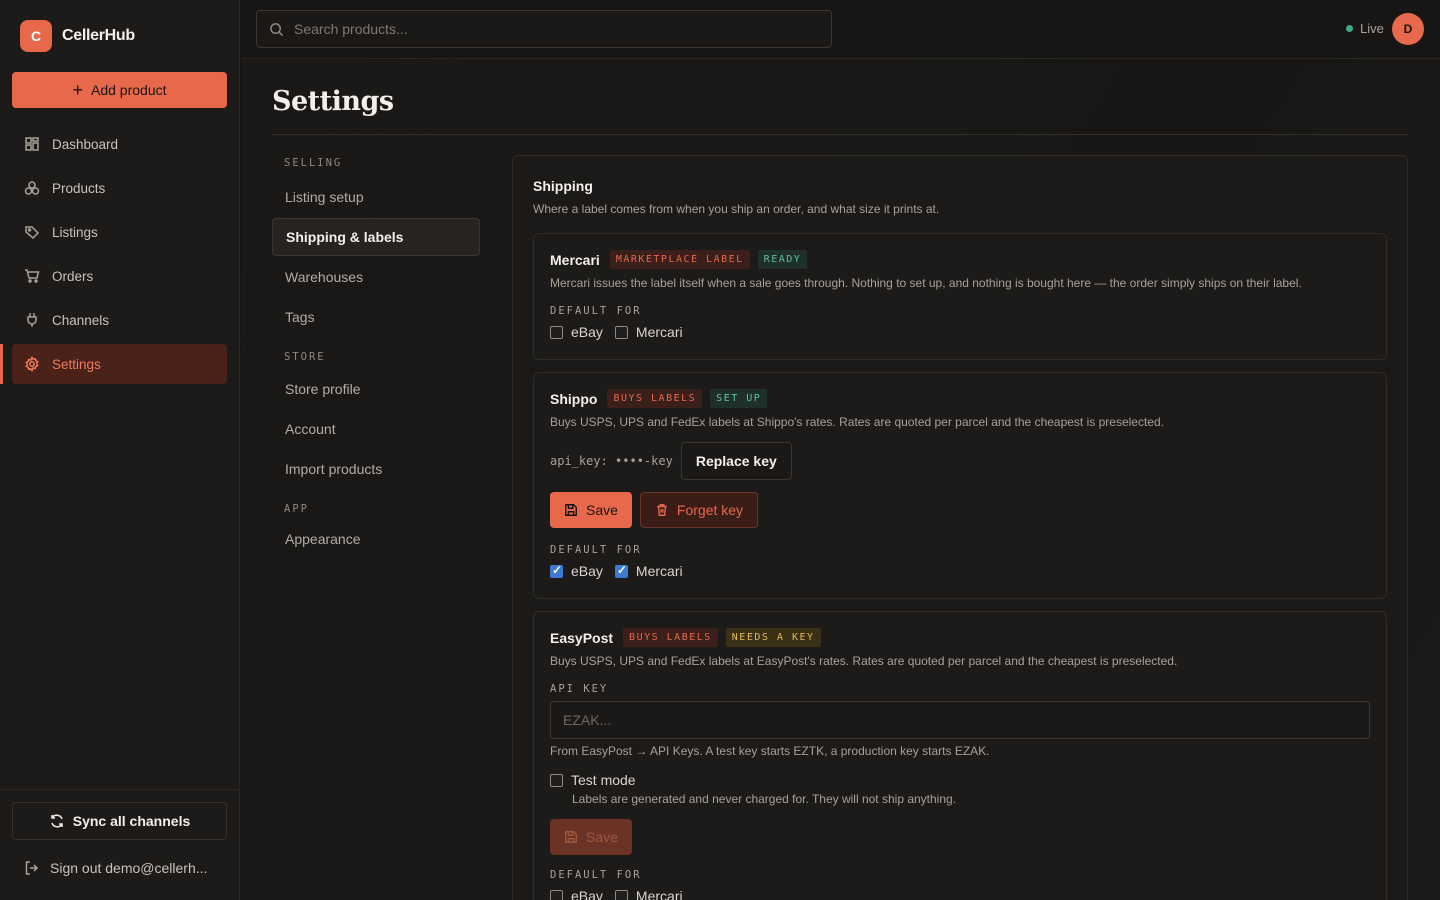  I want to click on nav-label: Products, so click(79, 188).